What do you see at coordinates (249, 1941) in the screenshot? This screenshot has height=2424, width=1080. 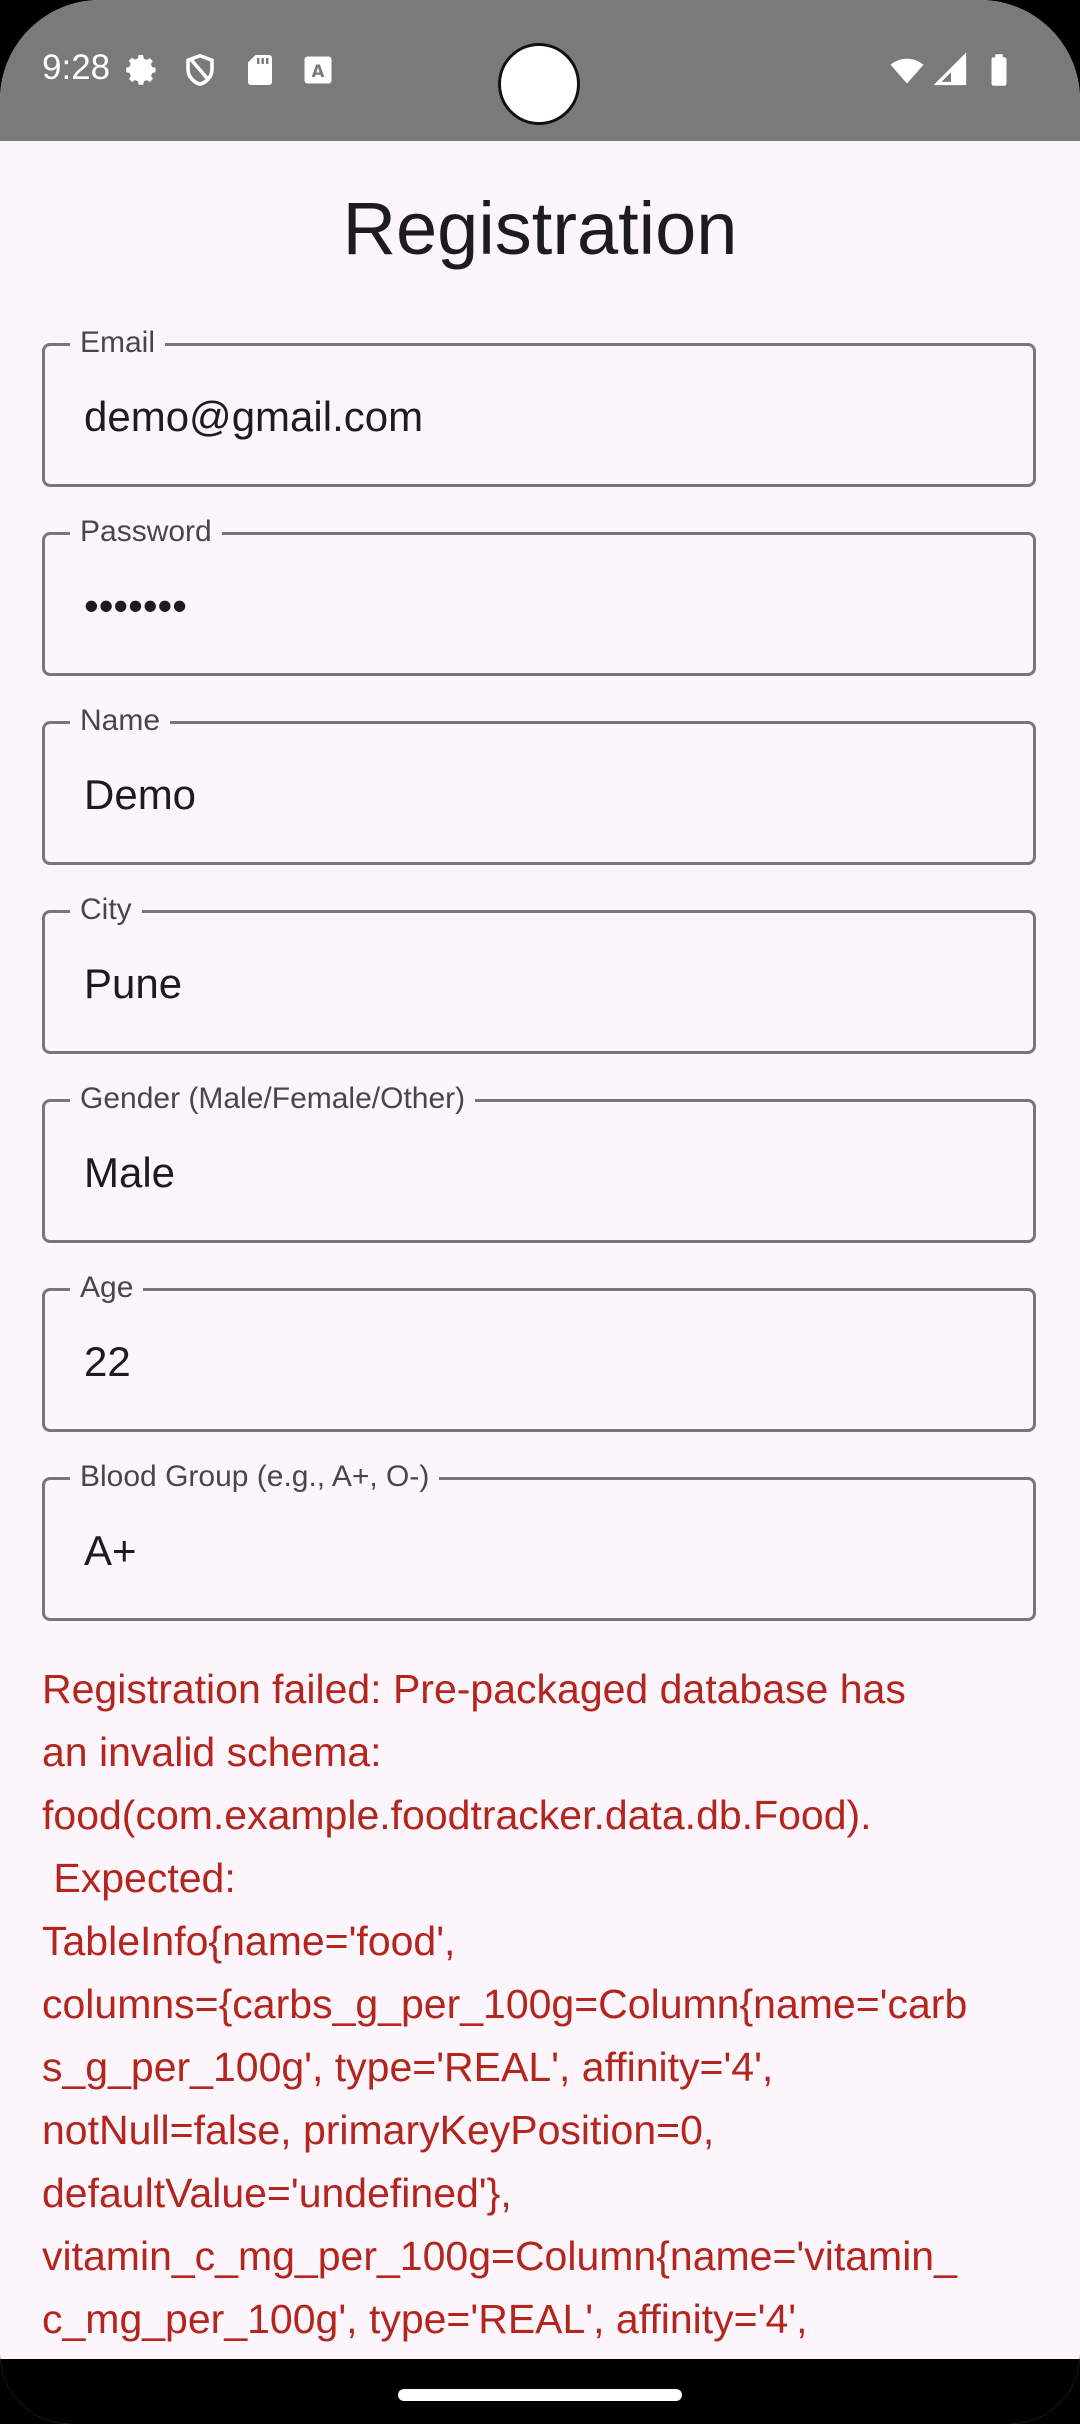 I see `error-line: TableInfo{name='food',` at bounding box center [249, 1941].